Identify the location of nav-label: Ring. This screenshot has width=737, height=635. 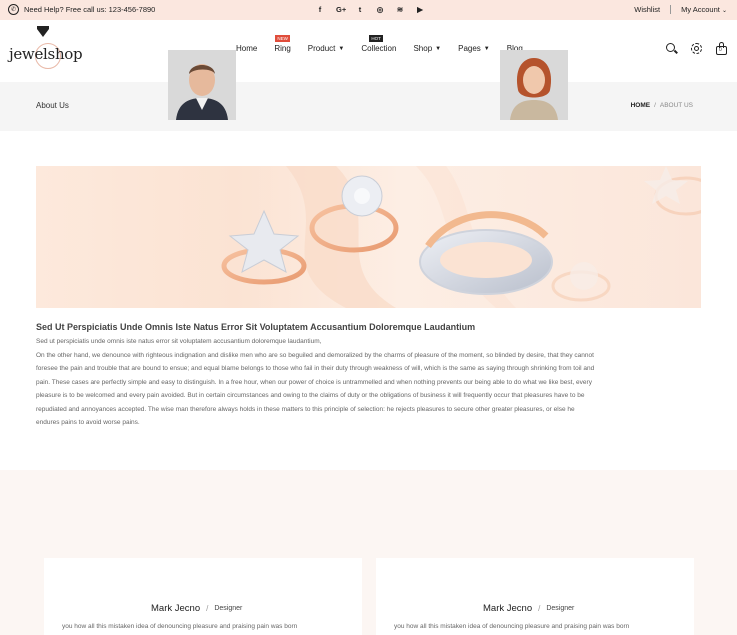
(282, 48).